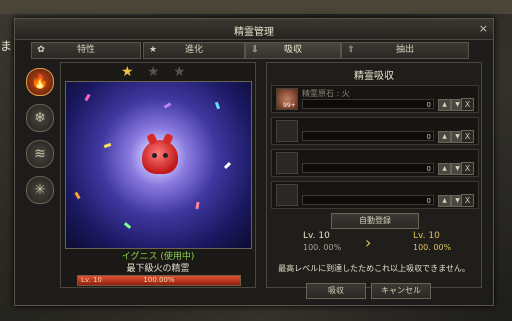  I want to click on absorb-slot: 99+ 精霊原石 : 火 0 ▲ ▼ X, so click(375, 99).